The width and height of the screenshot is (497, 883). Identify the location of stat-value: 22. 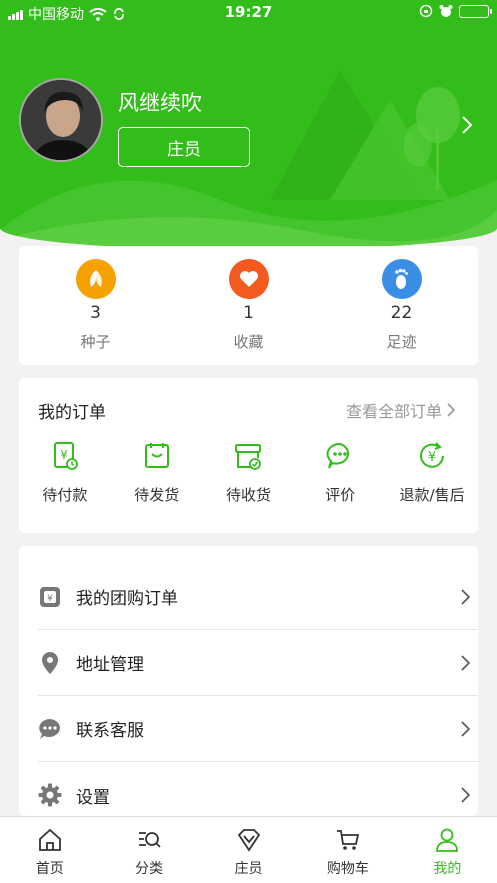
(401, 313).